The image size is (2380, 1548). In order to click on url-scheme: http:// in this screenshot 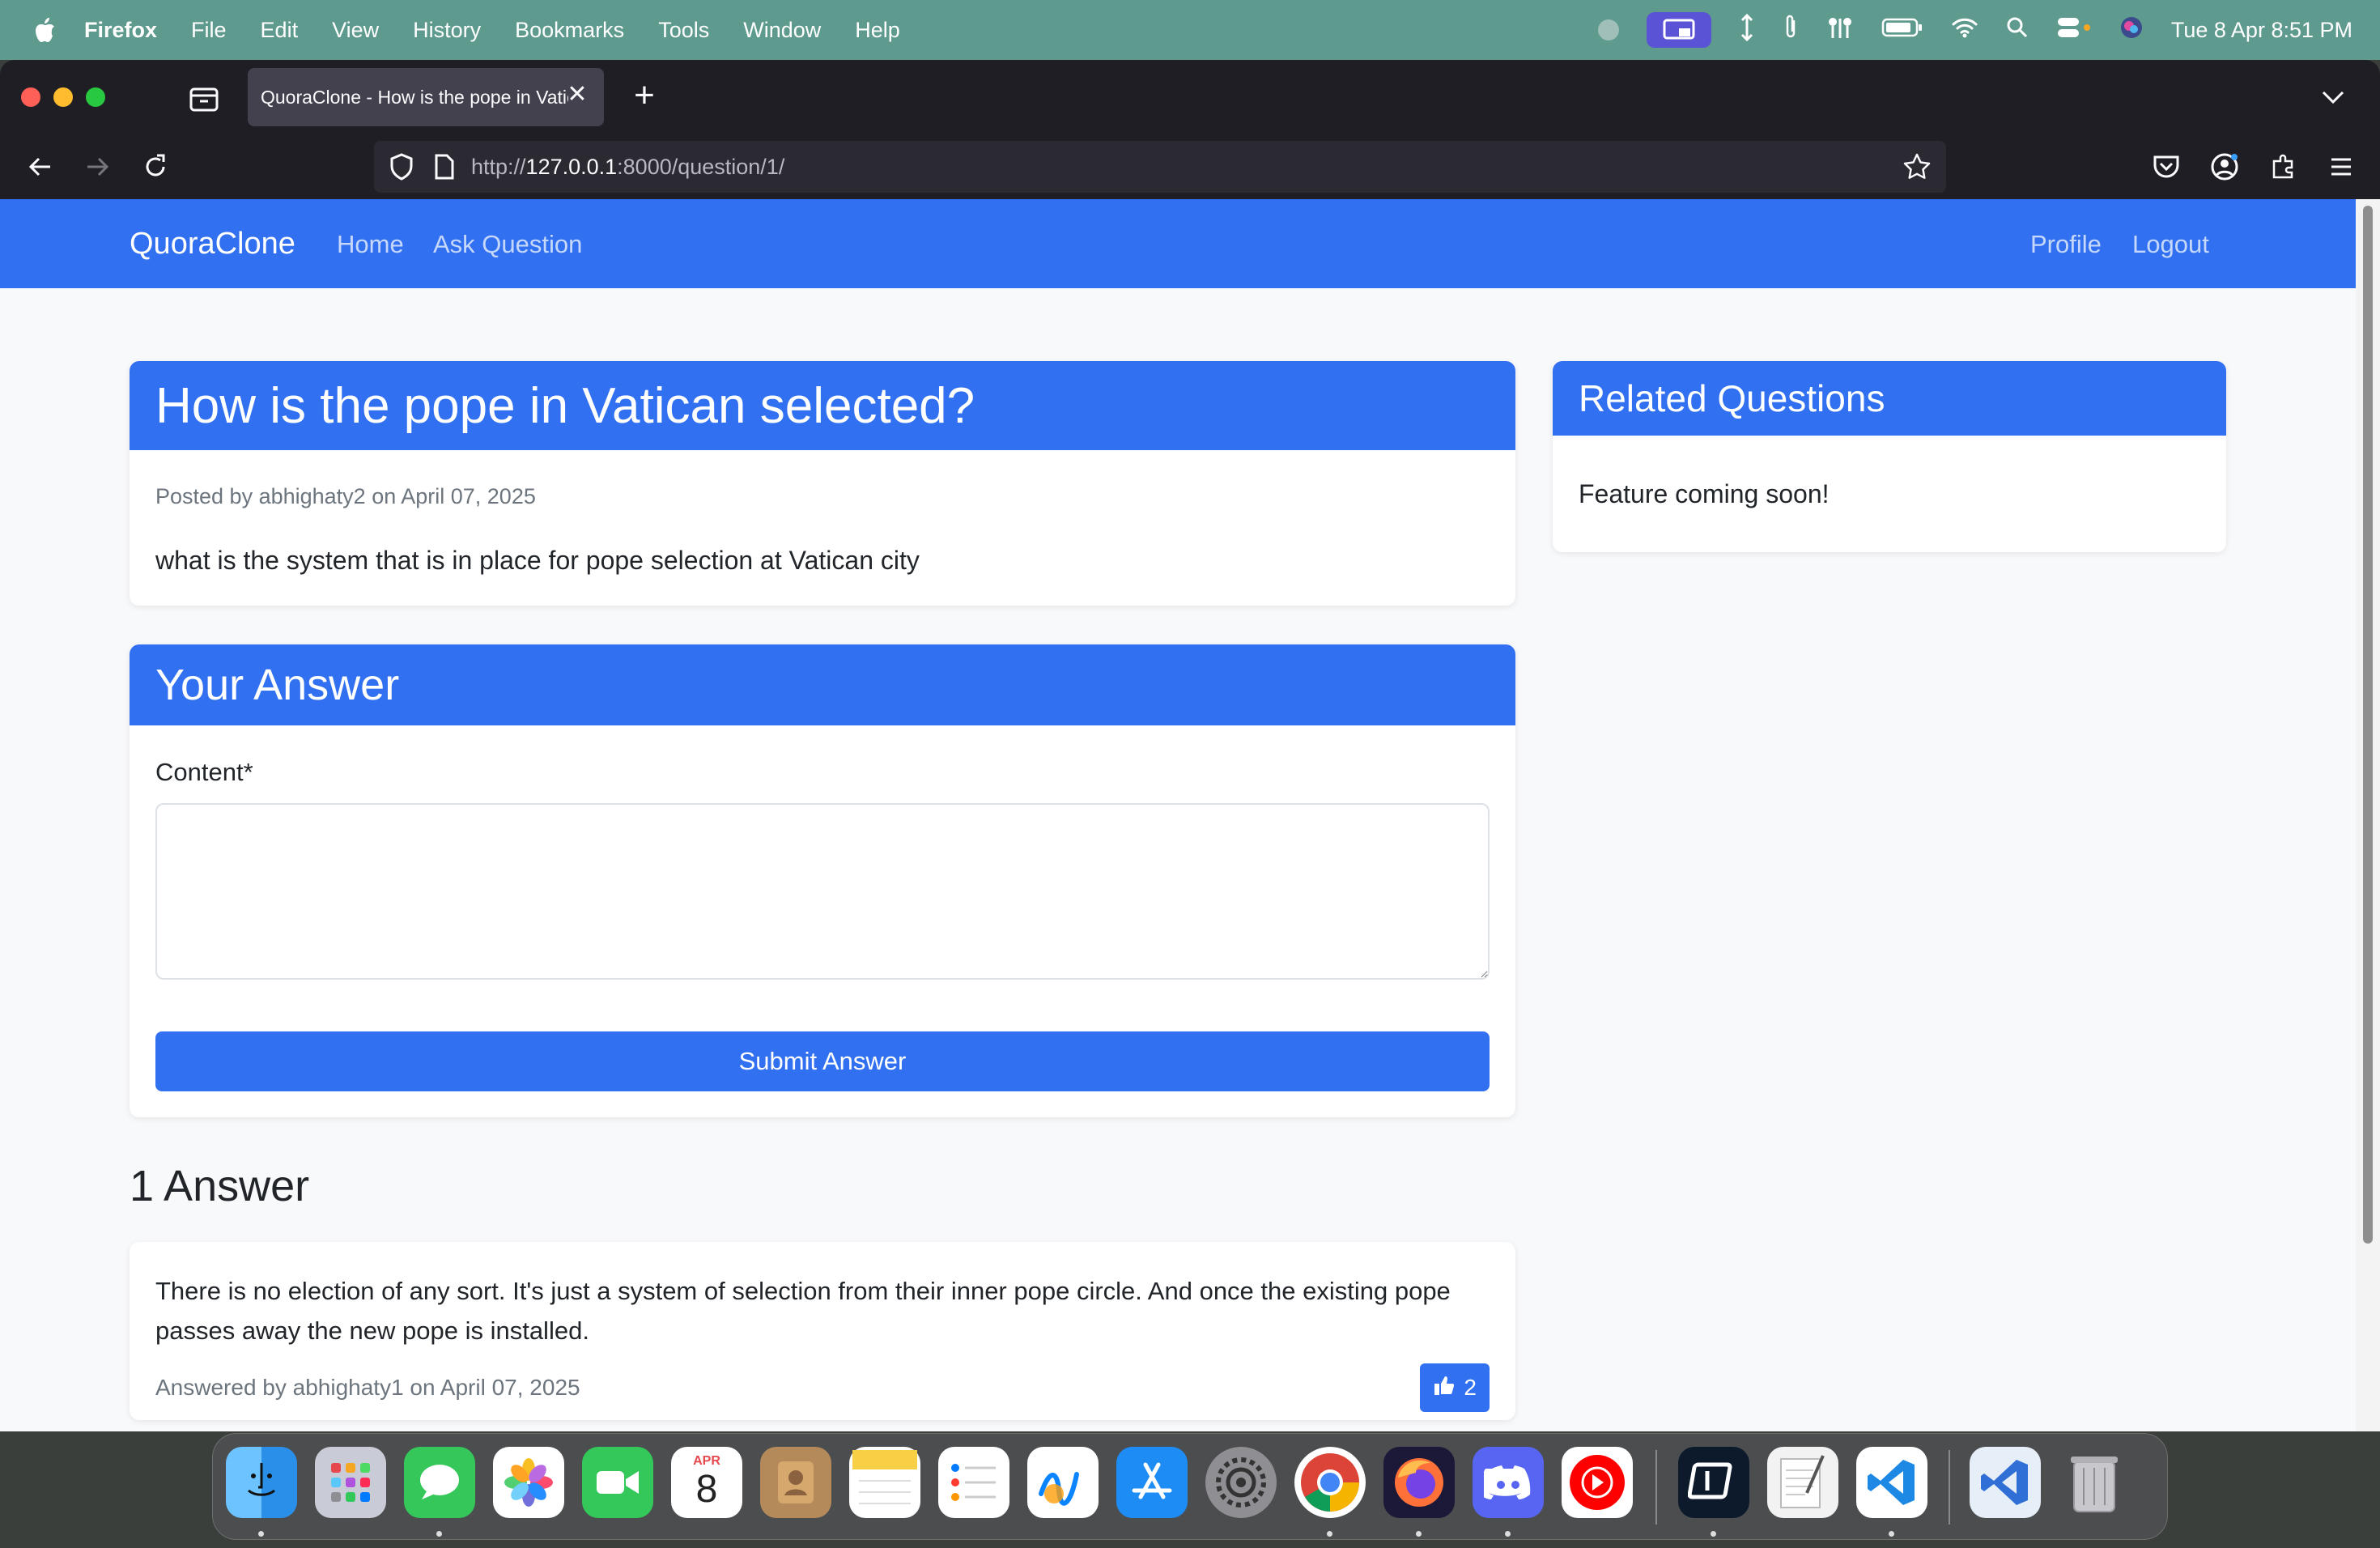, I will do `click(499, 166)`.